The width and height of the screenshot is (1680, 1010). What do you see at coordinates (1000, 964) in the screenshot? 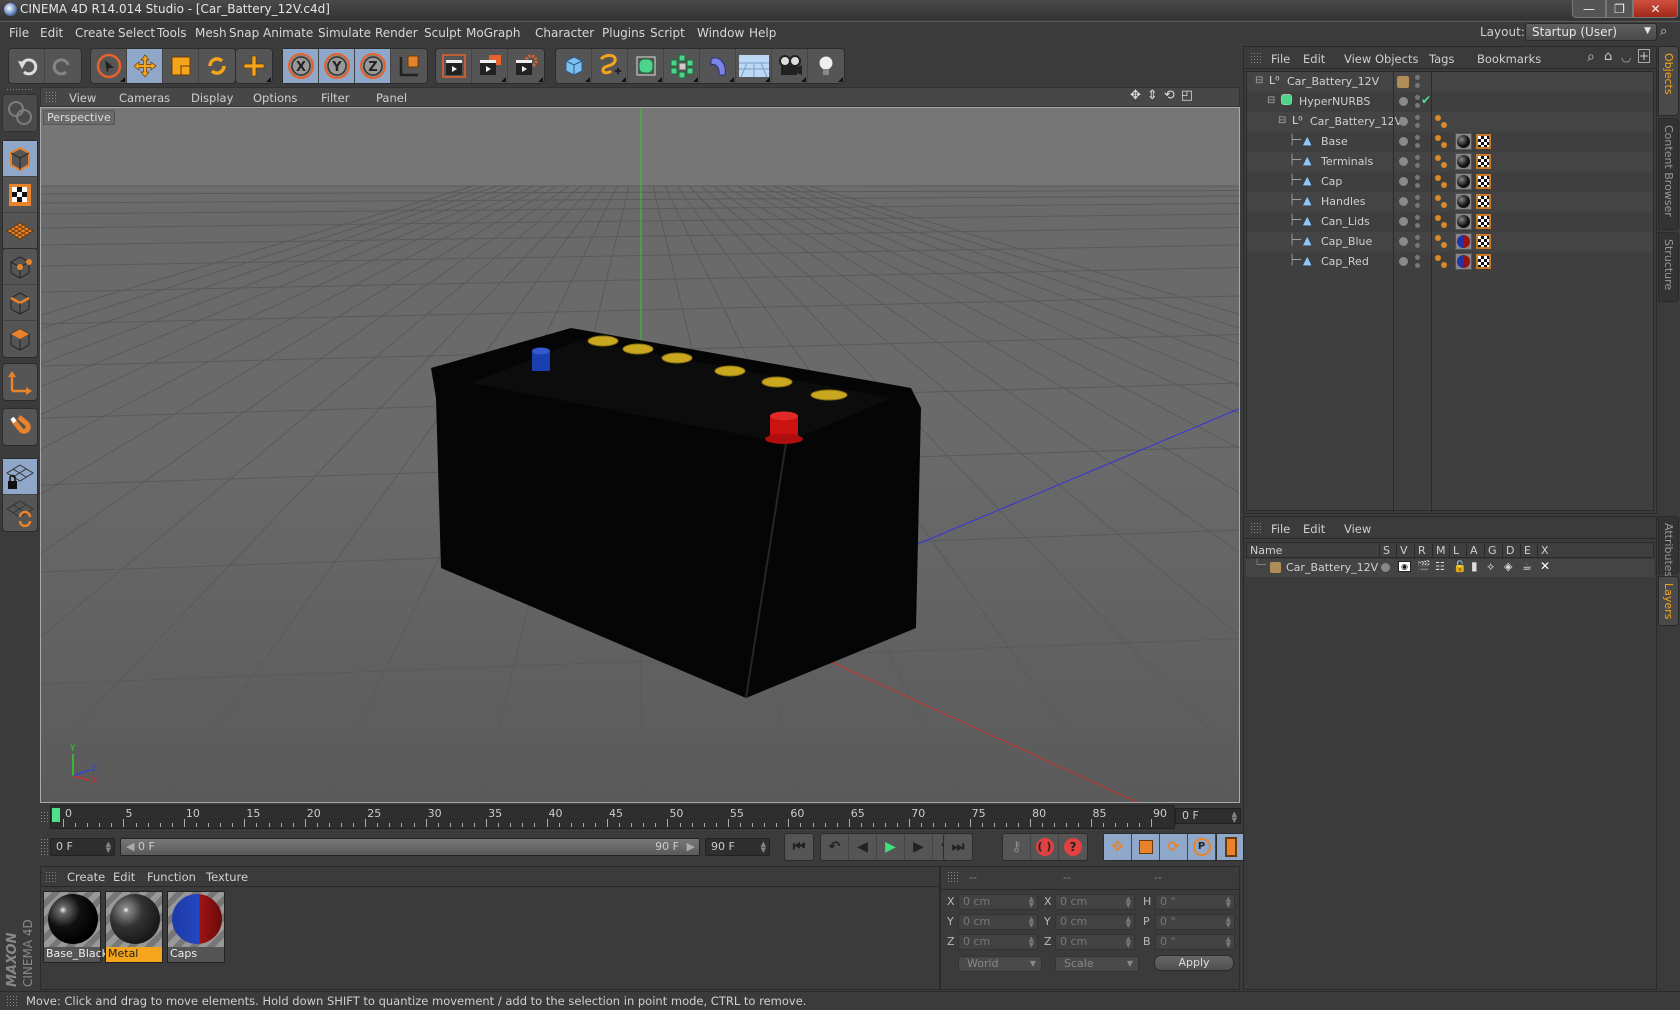
I see `coordinate-mode-dropdown: World ▼` at bounding box center [1000, 964].